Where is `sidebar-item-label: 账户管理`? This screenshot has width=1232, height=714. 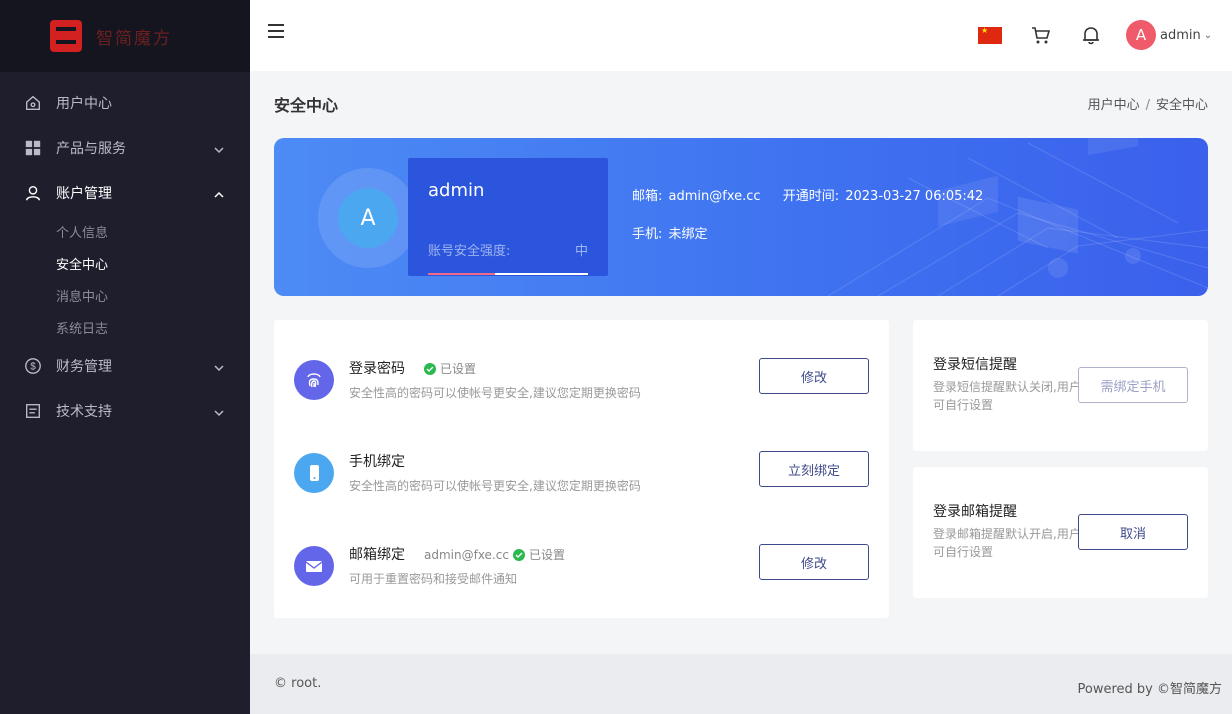 sidebar-item-label: 账户管理 is located at coordinates (84, 193).